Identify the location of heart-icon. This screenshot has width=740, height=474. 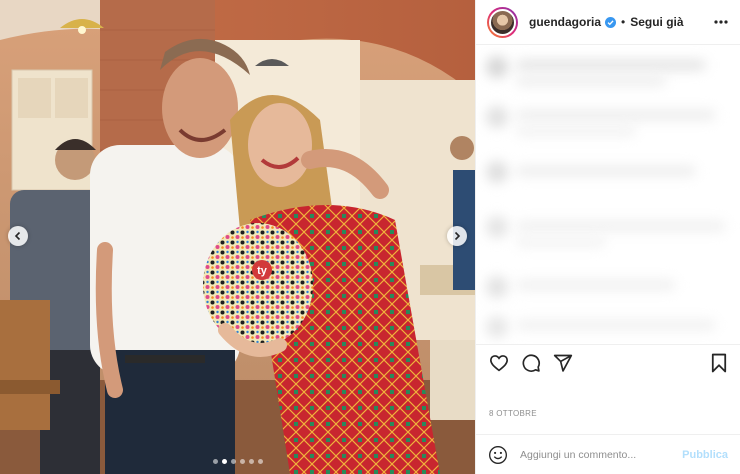
(499, 362).